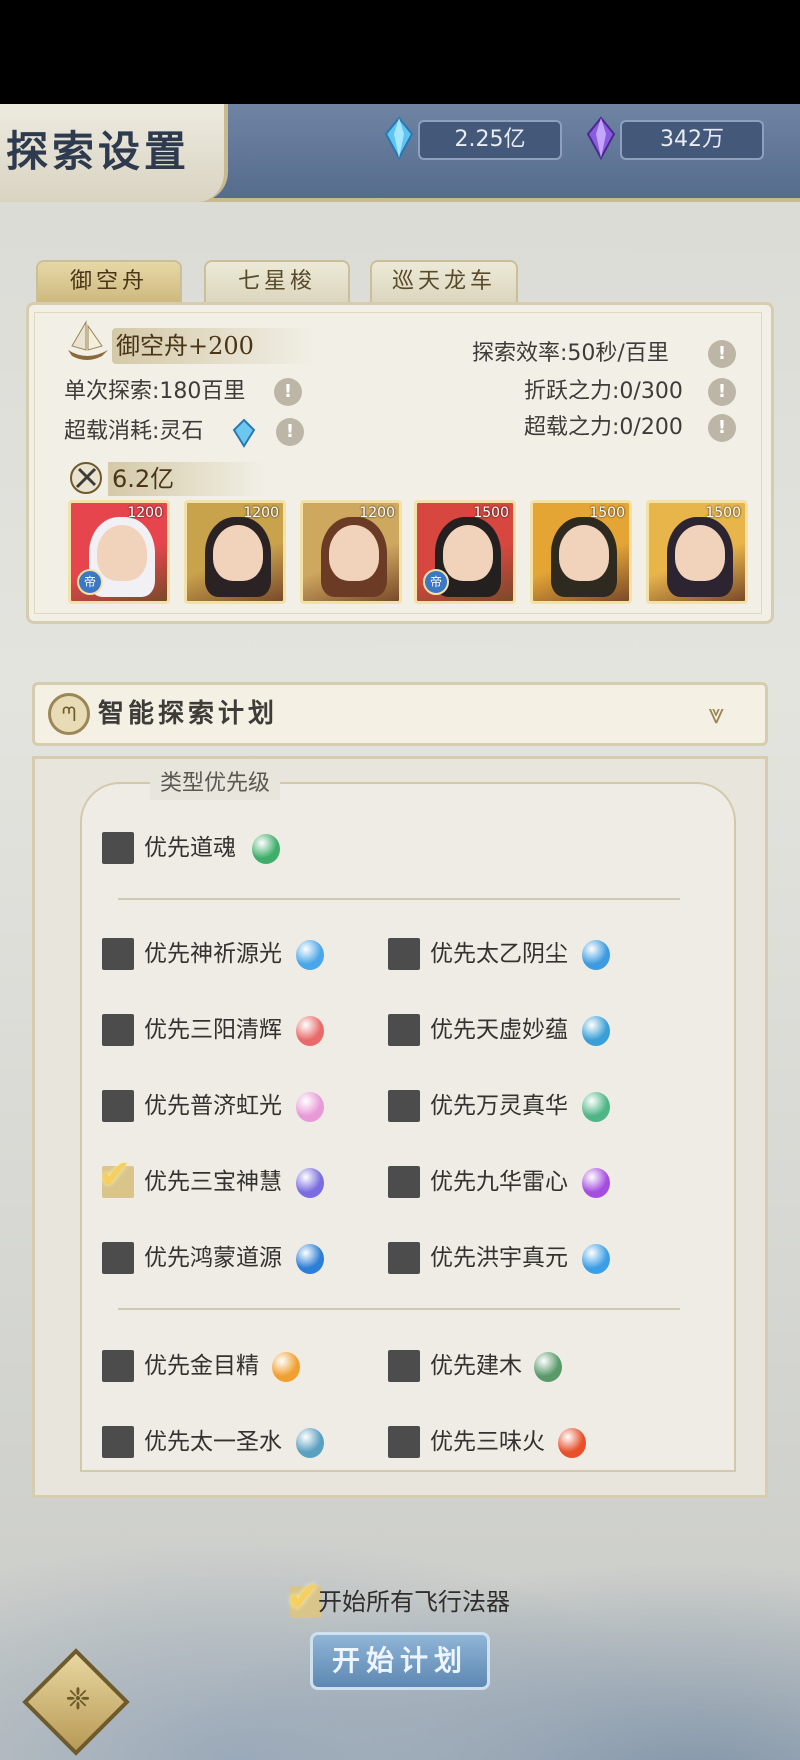 The height and width of the screenshot is (1760, 800). Describe the element at coordinates (722, 428) in the screenshot. I see `overload-power-info-icon: !` at that location.